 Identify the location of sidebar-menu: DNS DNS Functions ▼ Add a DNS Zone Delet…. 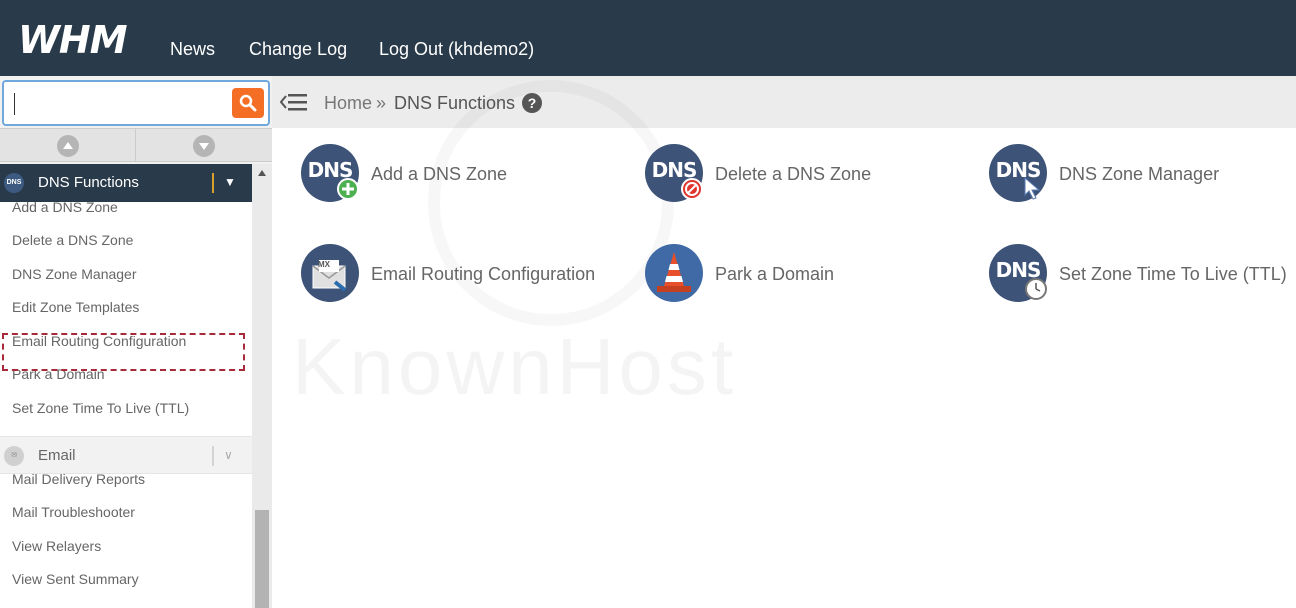
(126, 386).